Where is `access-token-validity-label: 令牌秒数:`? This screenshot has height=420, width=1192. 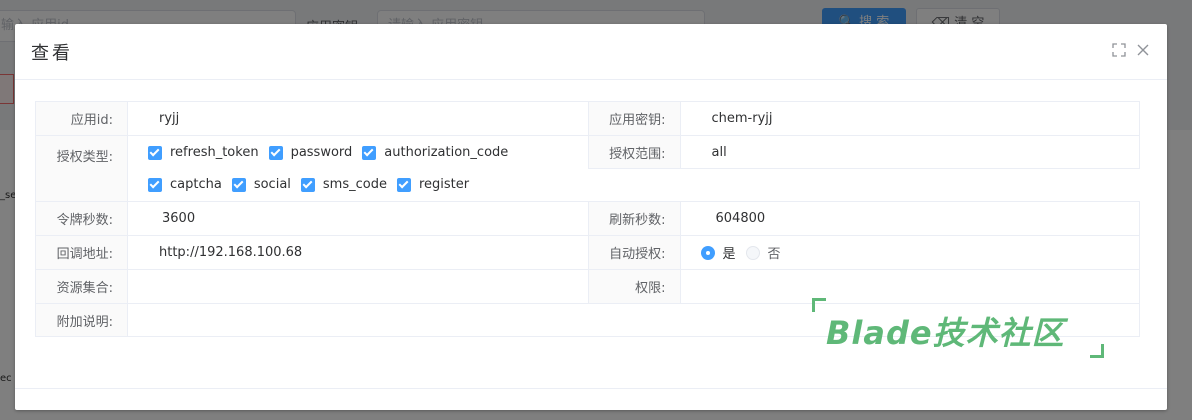
access-token-validity-label: 令牌秒数: is located at coordinates (82, 218).